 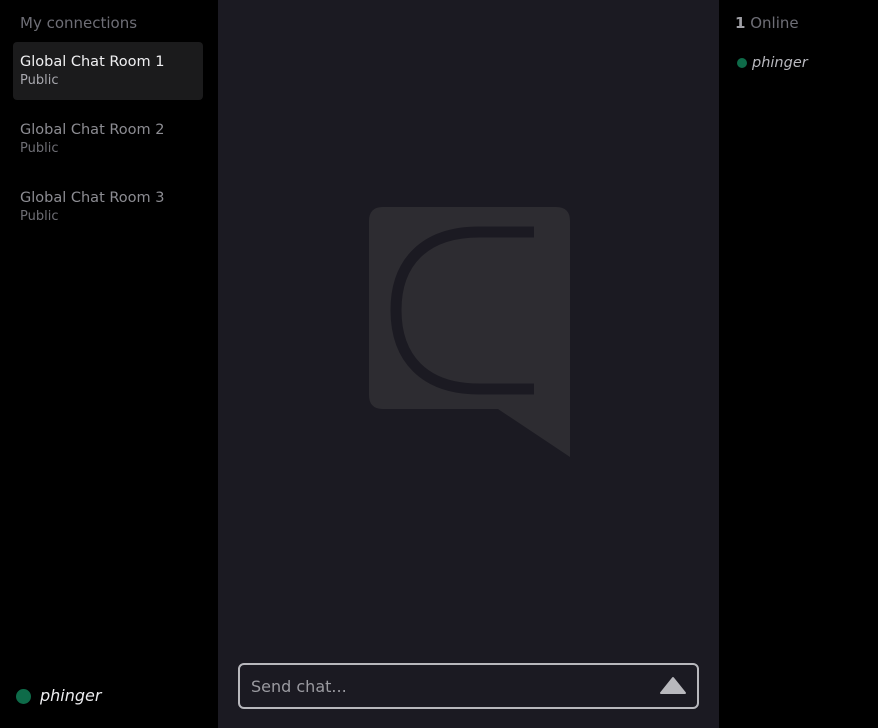 I want to click on chat-bubble-c-logo-icon, so click(x=469, y=332).